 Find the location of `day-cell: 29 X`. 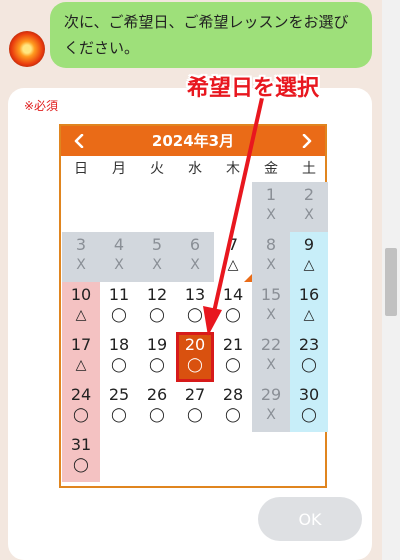

day-cell: 29 X is located at coordinates (271, 407).